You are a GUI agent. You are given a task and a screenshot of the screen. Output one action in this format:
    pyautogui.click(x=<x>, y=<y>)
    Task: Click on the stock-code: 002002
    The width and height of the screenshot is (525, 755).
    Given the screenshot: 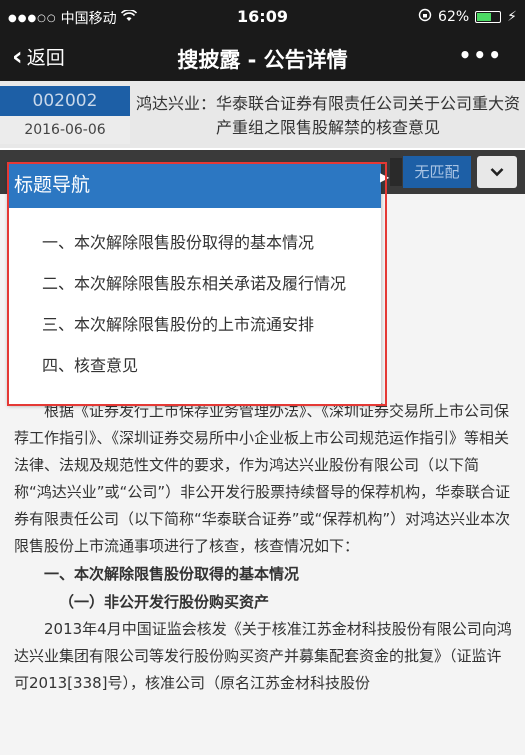 What is the action you would take?
    pyautogui.click(x=65, y=101)
    